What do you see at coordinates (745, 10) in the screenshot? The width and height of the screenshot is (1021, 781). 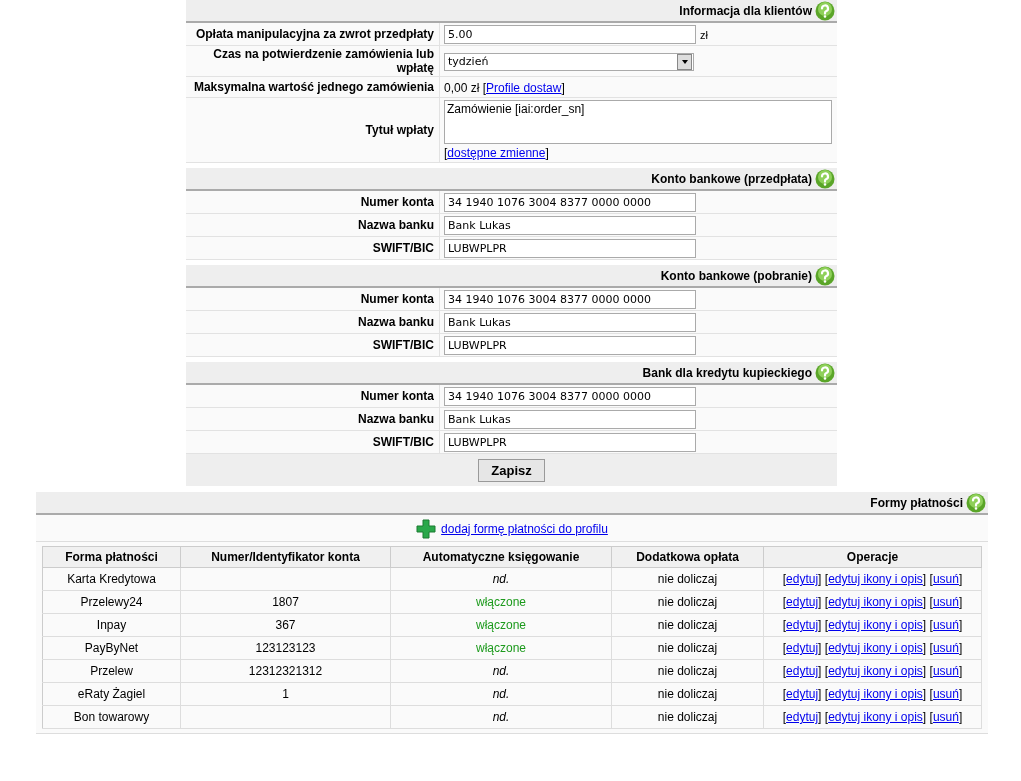 I see `section-title: Informacja dla klientów` at bounding box center [745, 10].